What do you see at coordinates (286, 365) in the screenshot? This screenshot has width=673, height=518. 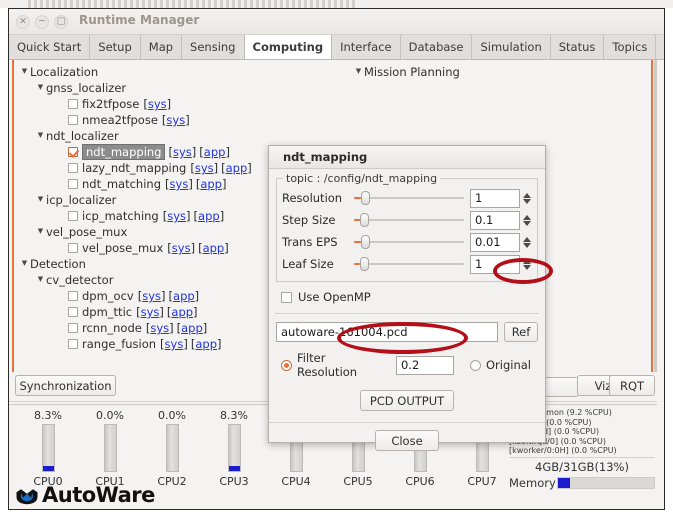 I see `filter-resolution-radio` at bounding box center [286, 365].